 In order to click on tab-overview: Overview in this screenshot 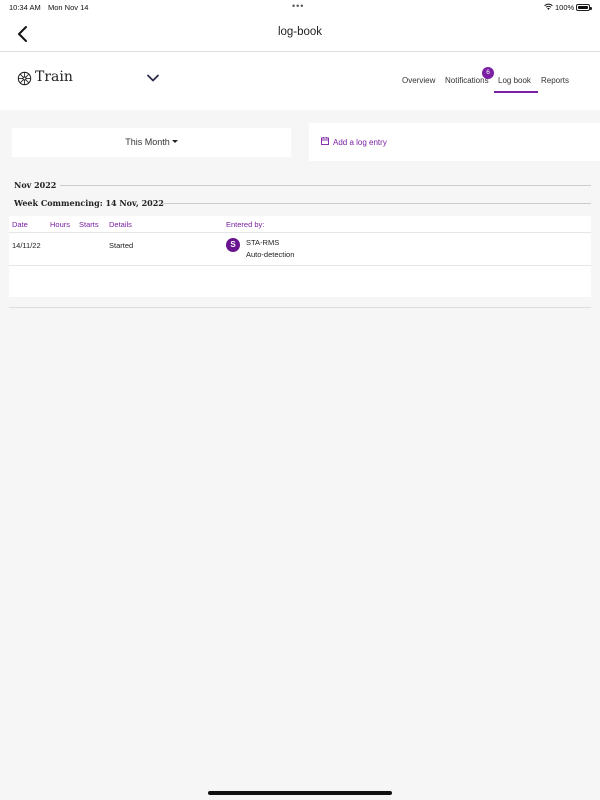, I will do `click(418, 80)`.